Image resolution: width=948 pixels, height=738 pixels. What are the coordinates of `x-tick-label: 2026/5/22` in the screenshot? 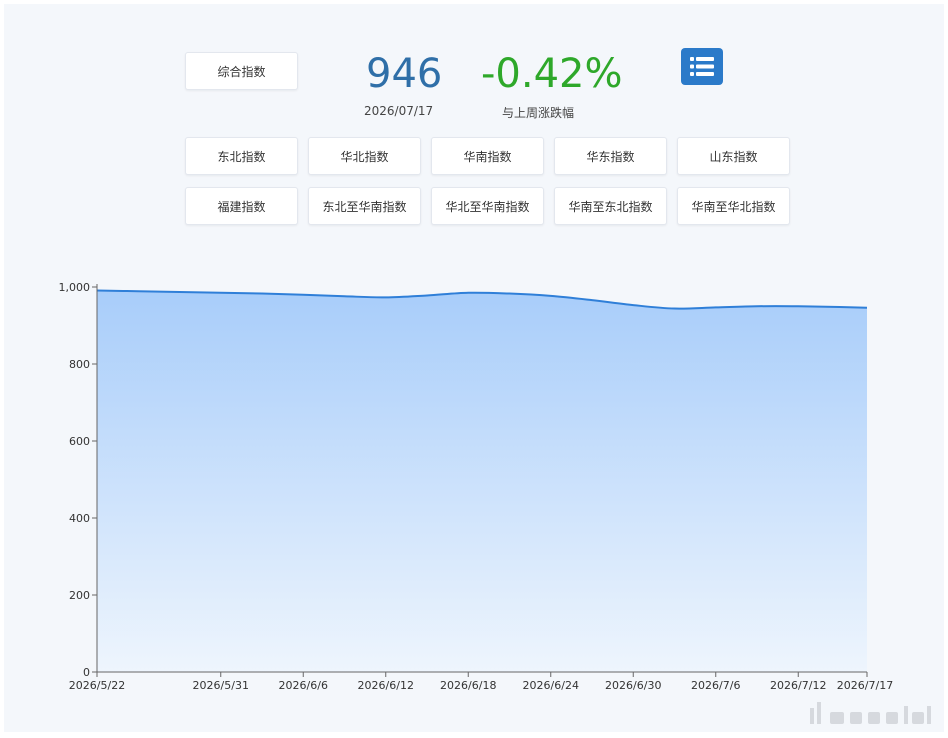 It's located at (97, 685).